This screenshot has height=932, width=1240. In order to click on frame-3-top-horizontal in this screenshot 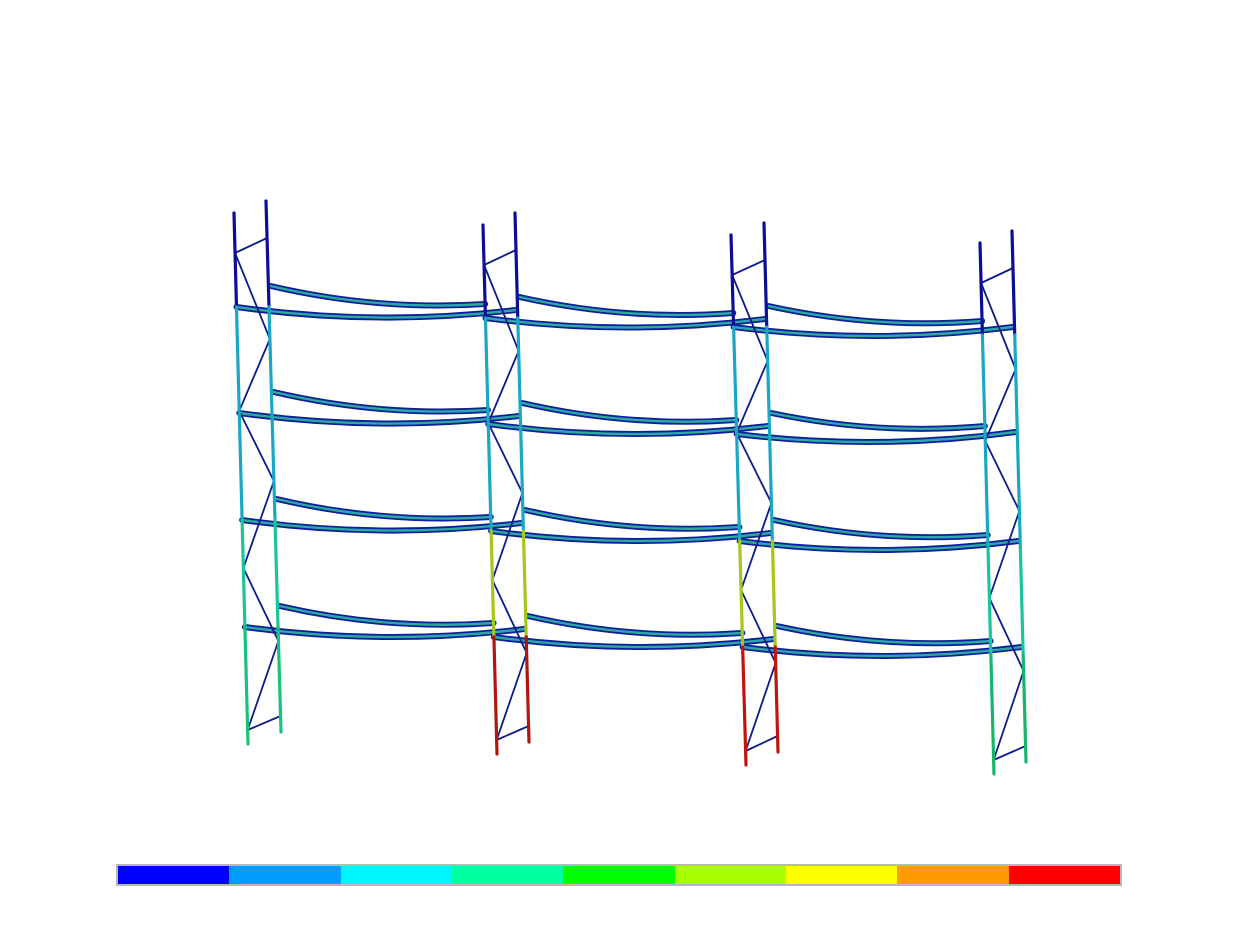, I will do `click(748, 267)`.